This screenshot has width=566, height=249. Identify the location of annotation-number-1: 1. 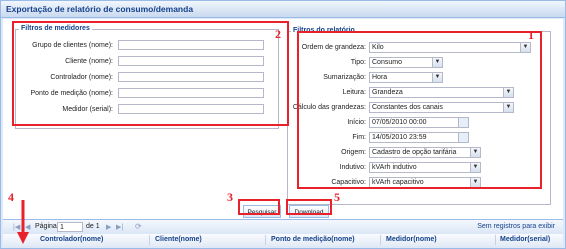
(531, 35).